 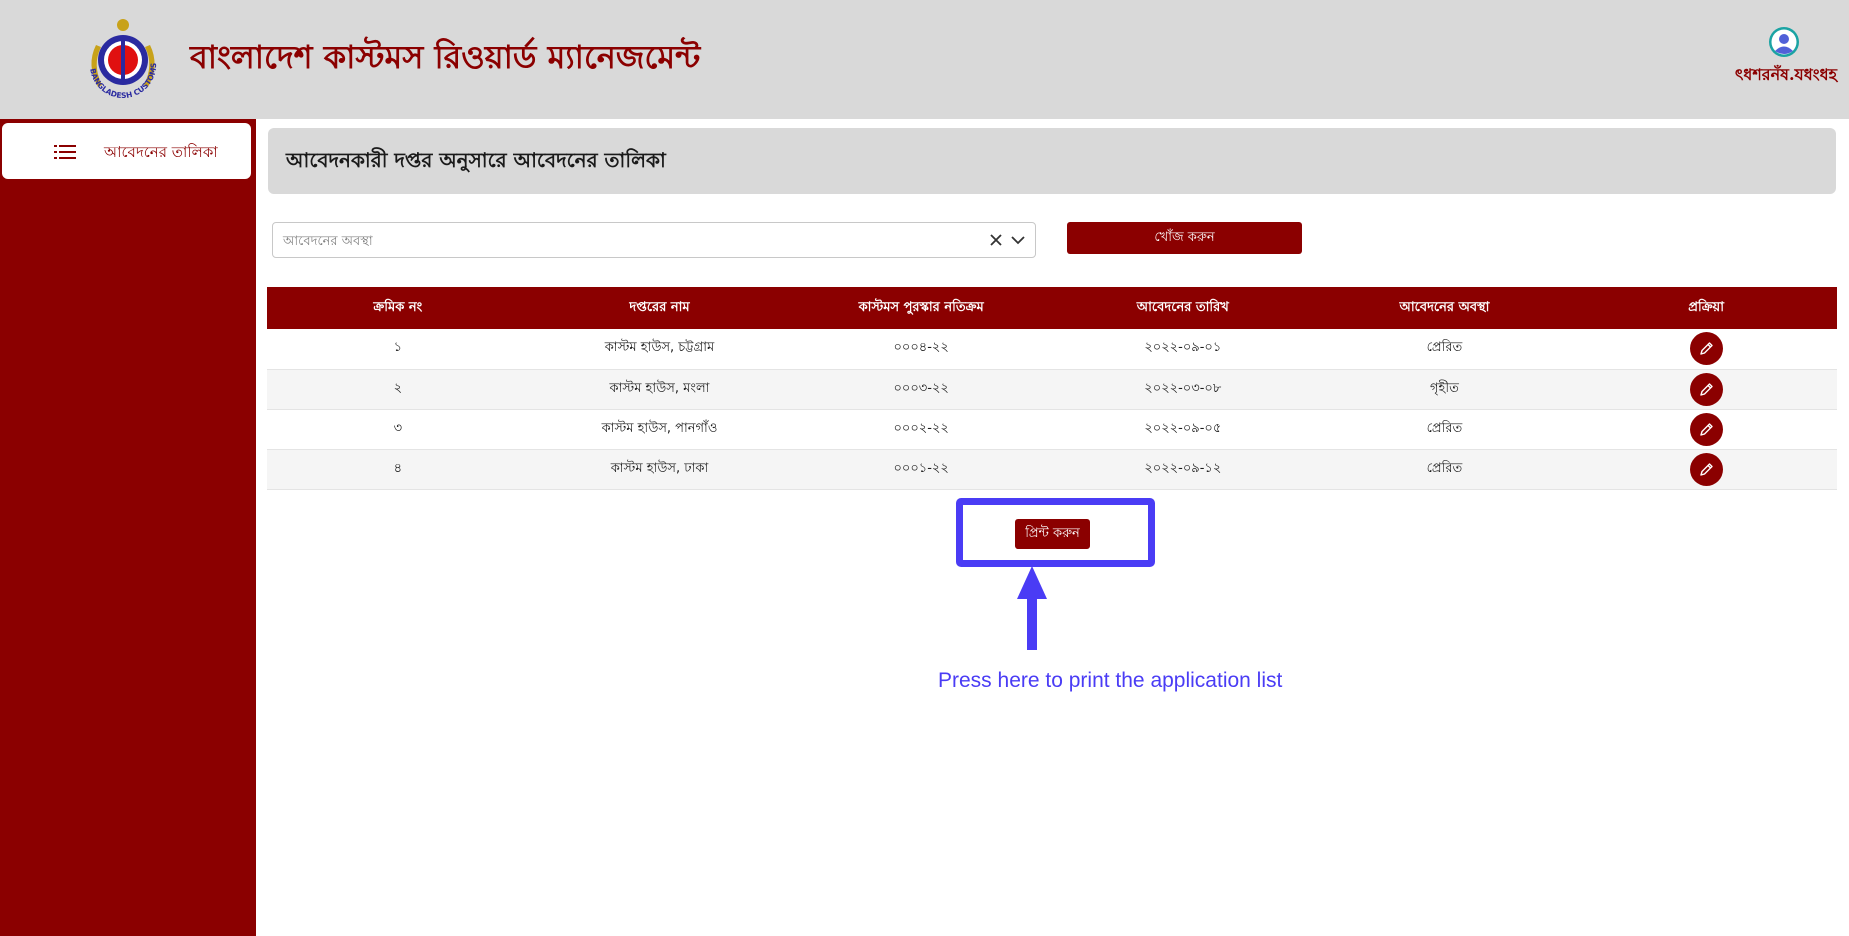 What do you see at coordinates (1052, 534) in the screenshot?
I see `print-button: প্রিন্ট করুন` at bounding box center [1052, 534].